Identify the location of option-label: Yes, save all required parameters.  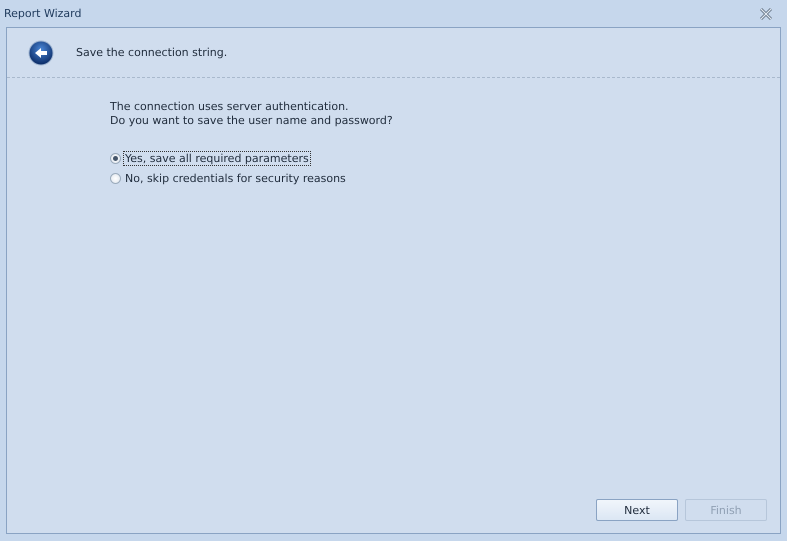
(217, 158).